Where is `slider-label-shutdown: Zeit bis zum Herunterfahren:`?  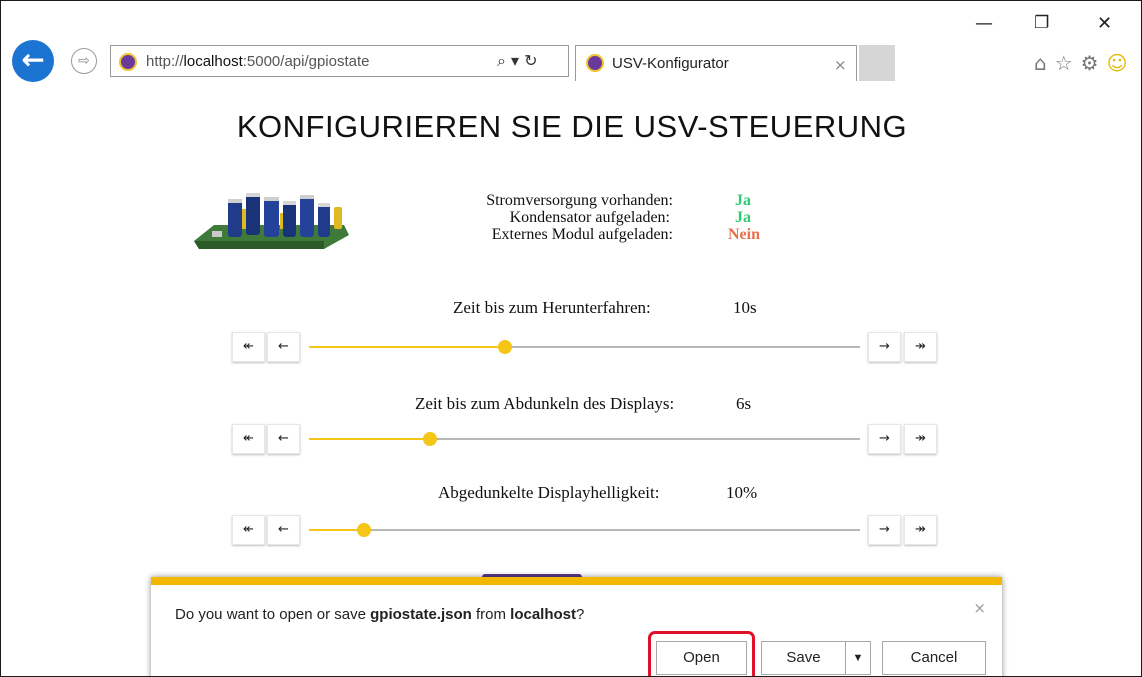
slider-label-shutdown: Zeit bis zum Herunterfahren: is located at coordinates (552, 307).